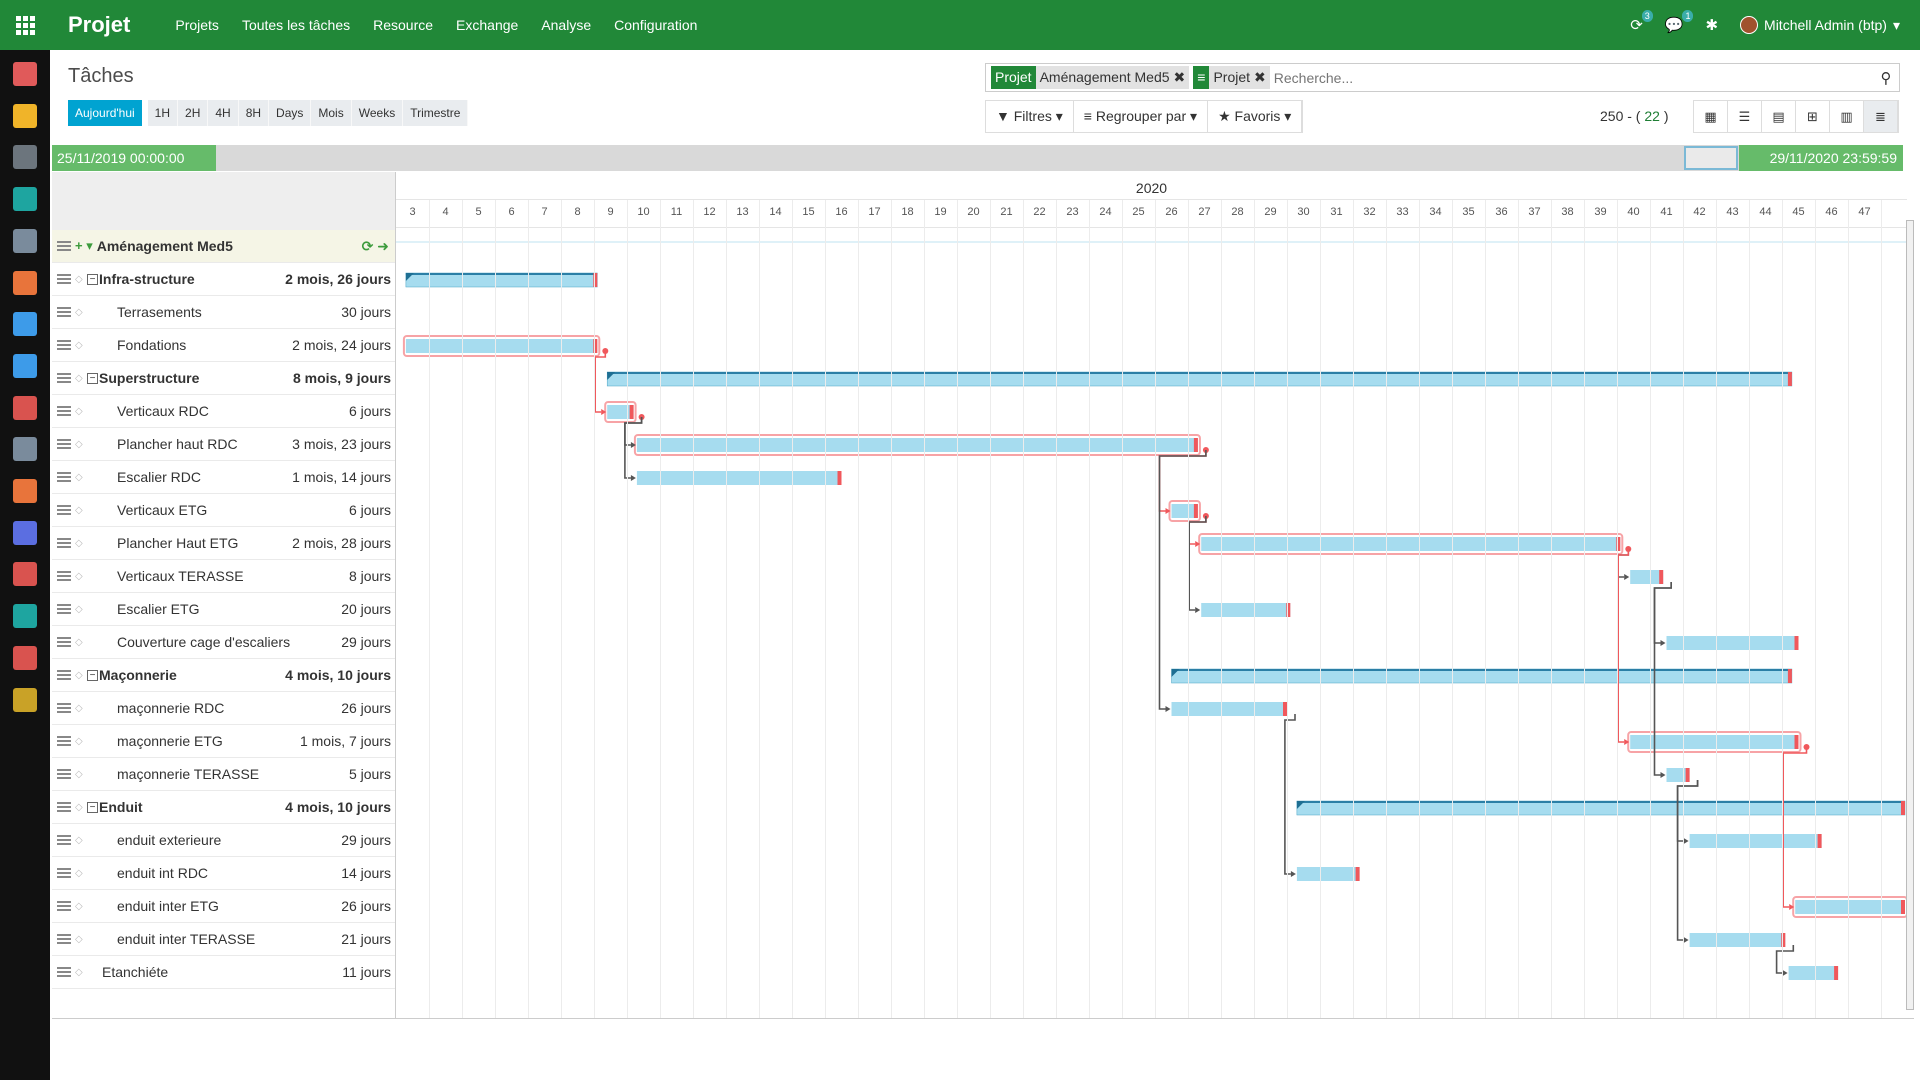 The image size is (1920, 1080). Describe the element at coordinates (25, 616) in the screenshot. I see `employees-icon` at that location.